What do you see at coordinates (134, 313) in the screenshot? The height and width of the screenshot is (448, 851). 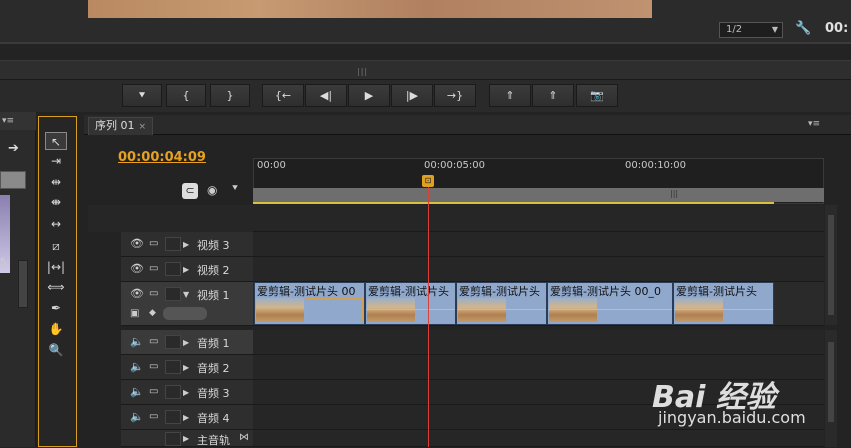 I see `display-style-icon: ▣` at bounding box center [134, 313].